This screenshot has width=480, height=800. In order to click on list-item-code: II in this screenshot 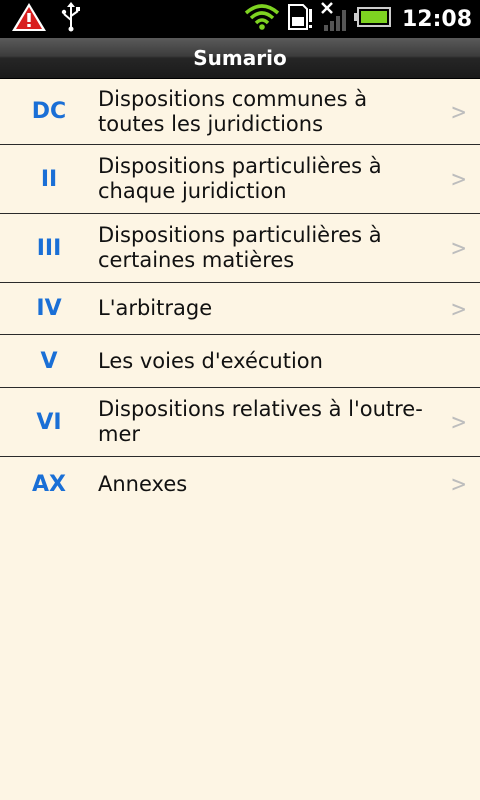, I will do `click(49, 179)`.